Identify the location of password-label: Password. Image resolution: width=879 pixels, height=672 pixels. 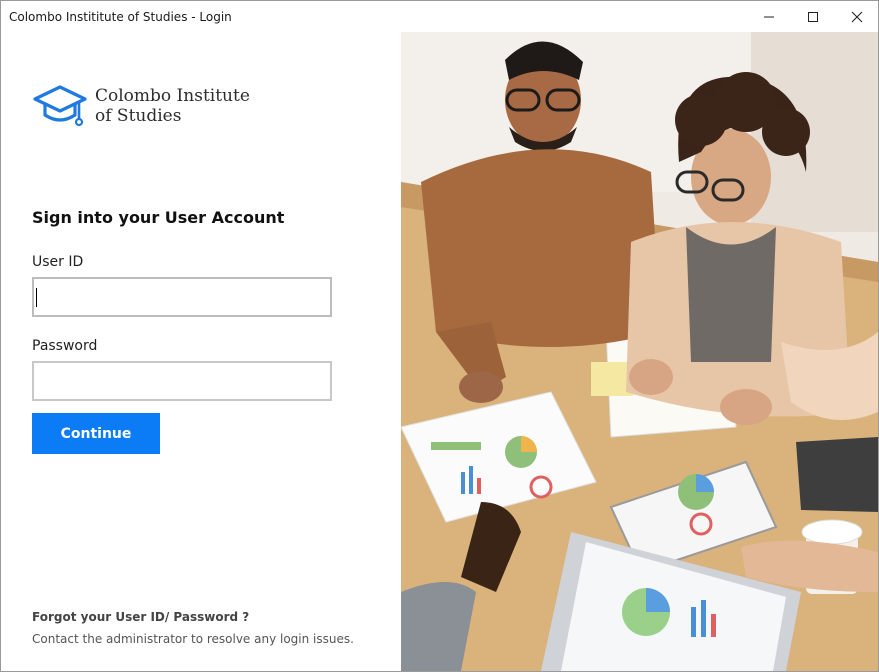
(65, 346).